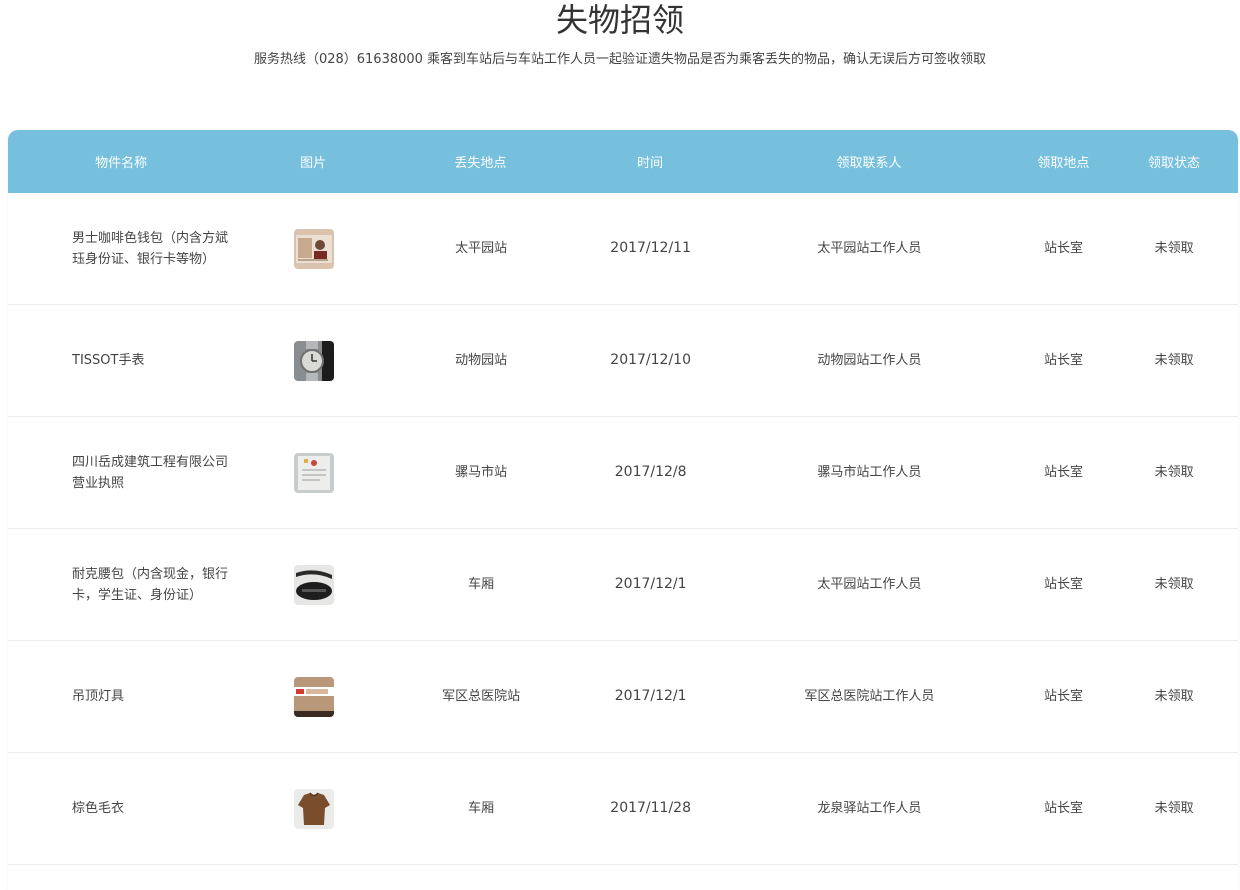 The image size is (1240, 890). I want to click on lost-location: 军区总医院站, so click(481, 696).